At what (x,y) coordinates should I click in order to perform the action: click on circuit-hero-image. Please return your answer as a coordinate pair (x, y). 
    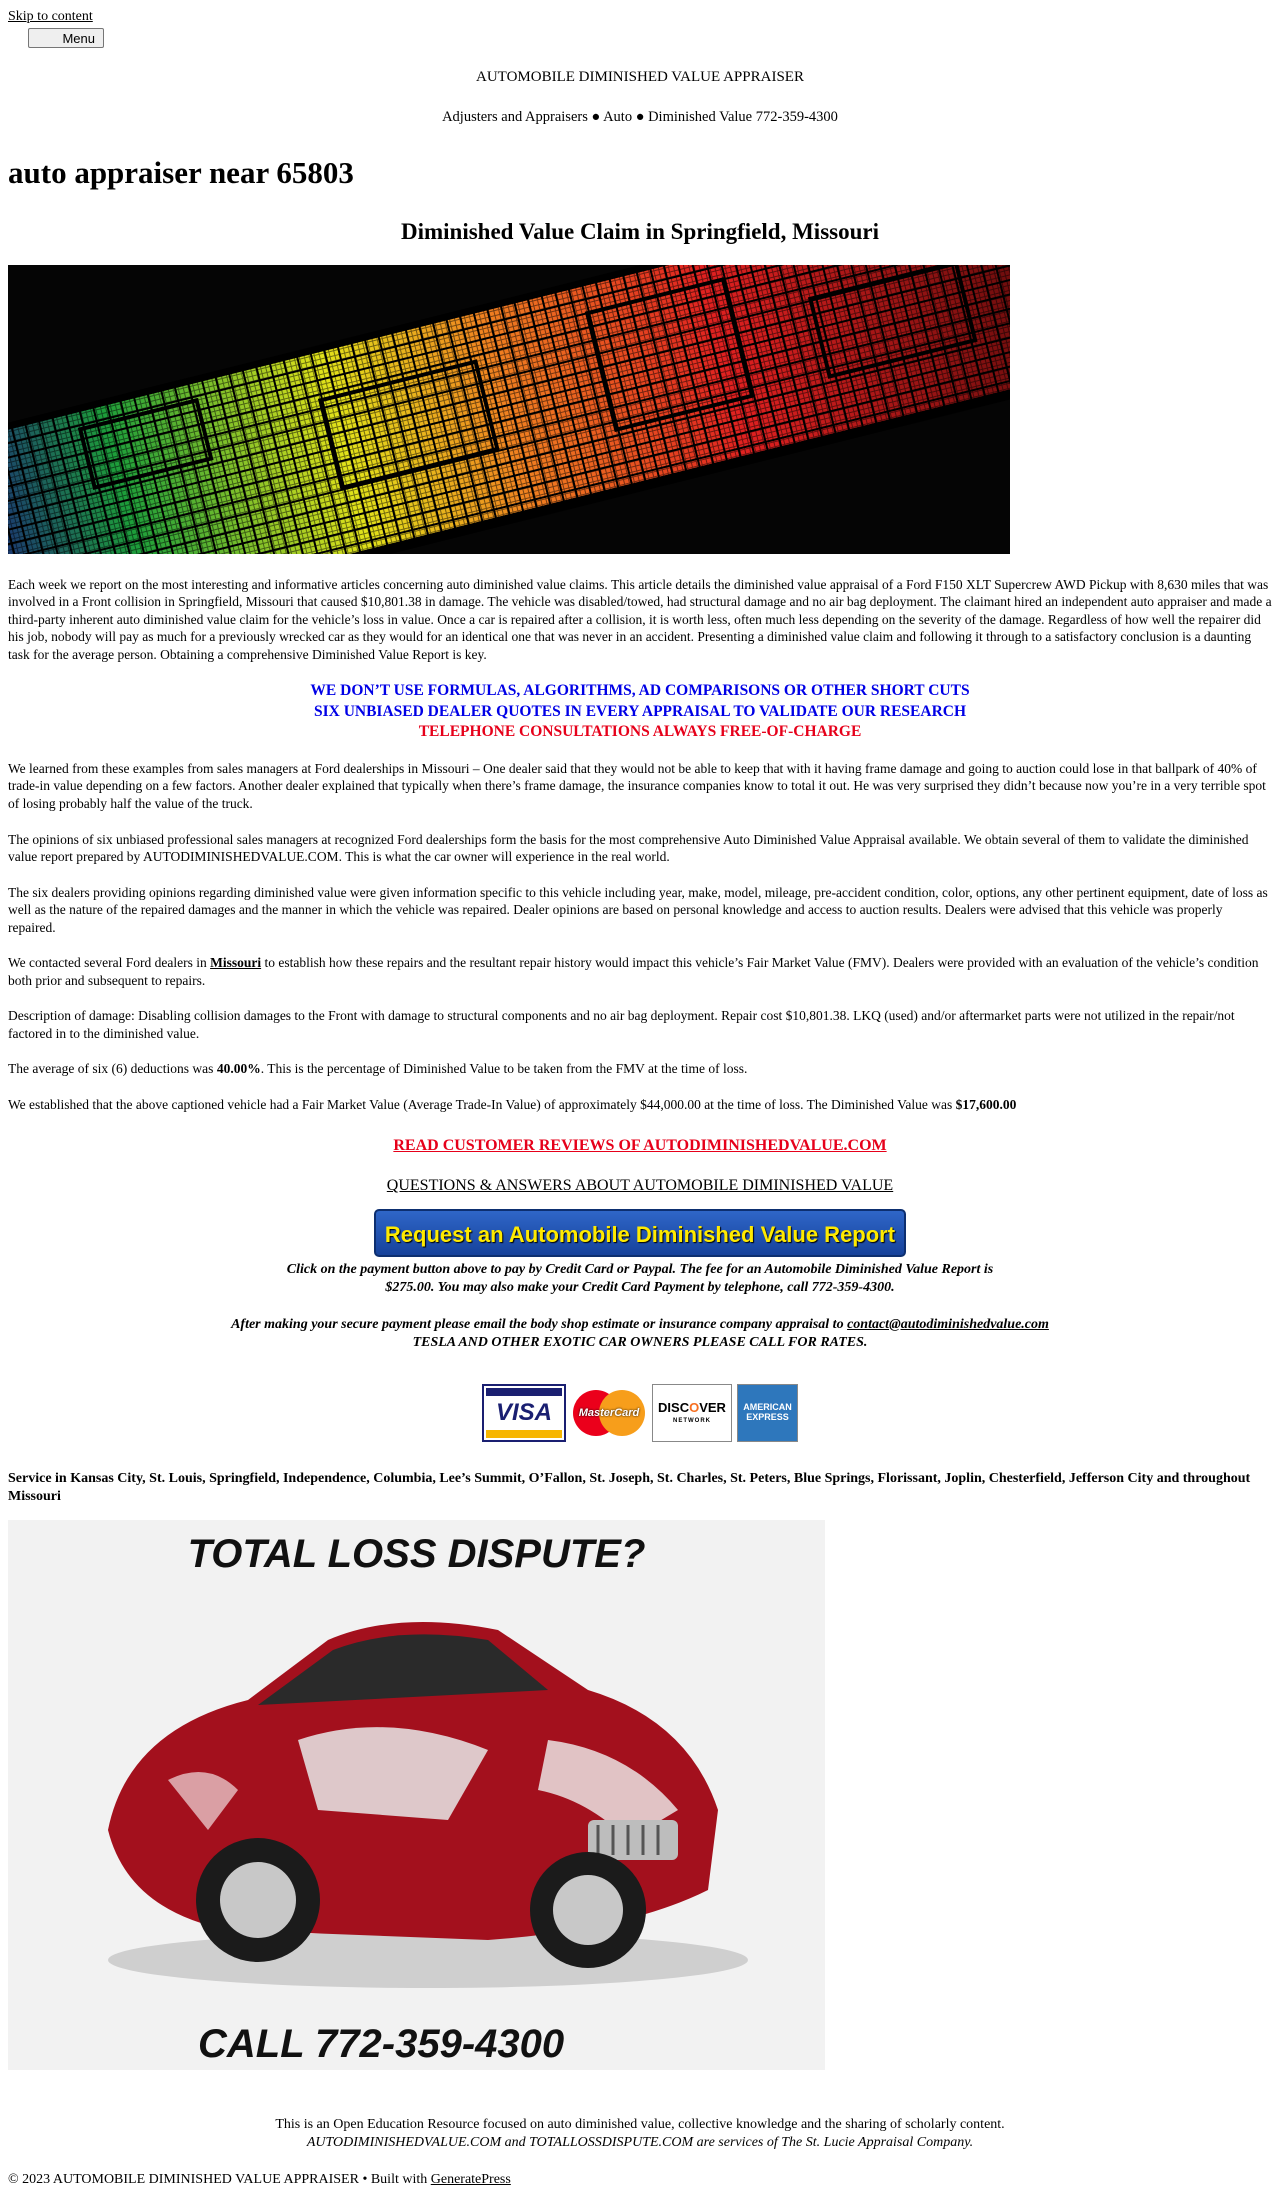
    Looking at the image, I should click on (509, 409).